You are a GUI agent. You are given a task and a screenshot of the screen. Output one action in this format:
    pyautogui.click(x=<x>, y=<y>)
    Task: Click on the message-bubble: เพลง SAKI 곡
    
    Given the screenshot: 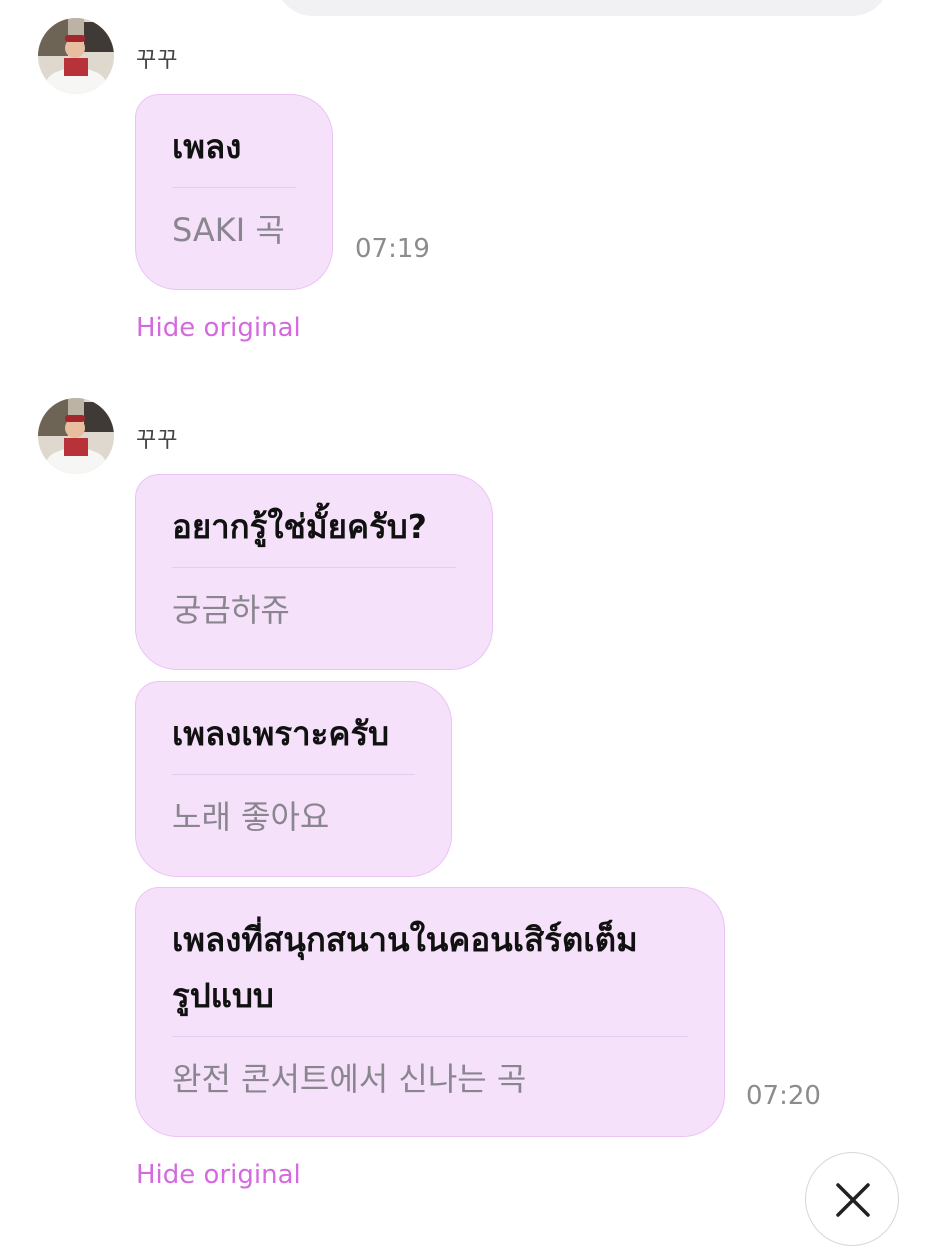 What is the action you would take?
    pyautogui.click(x=234, y=192)
    